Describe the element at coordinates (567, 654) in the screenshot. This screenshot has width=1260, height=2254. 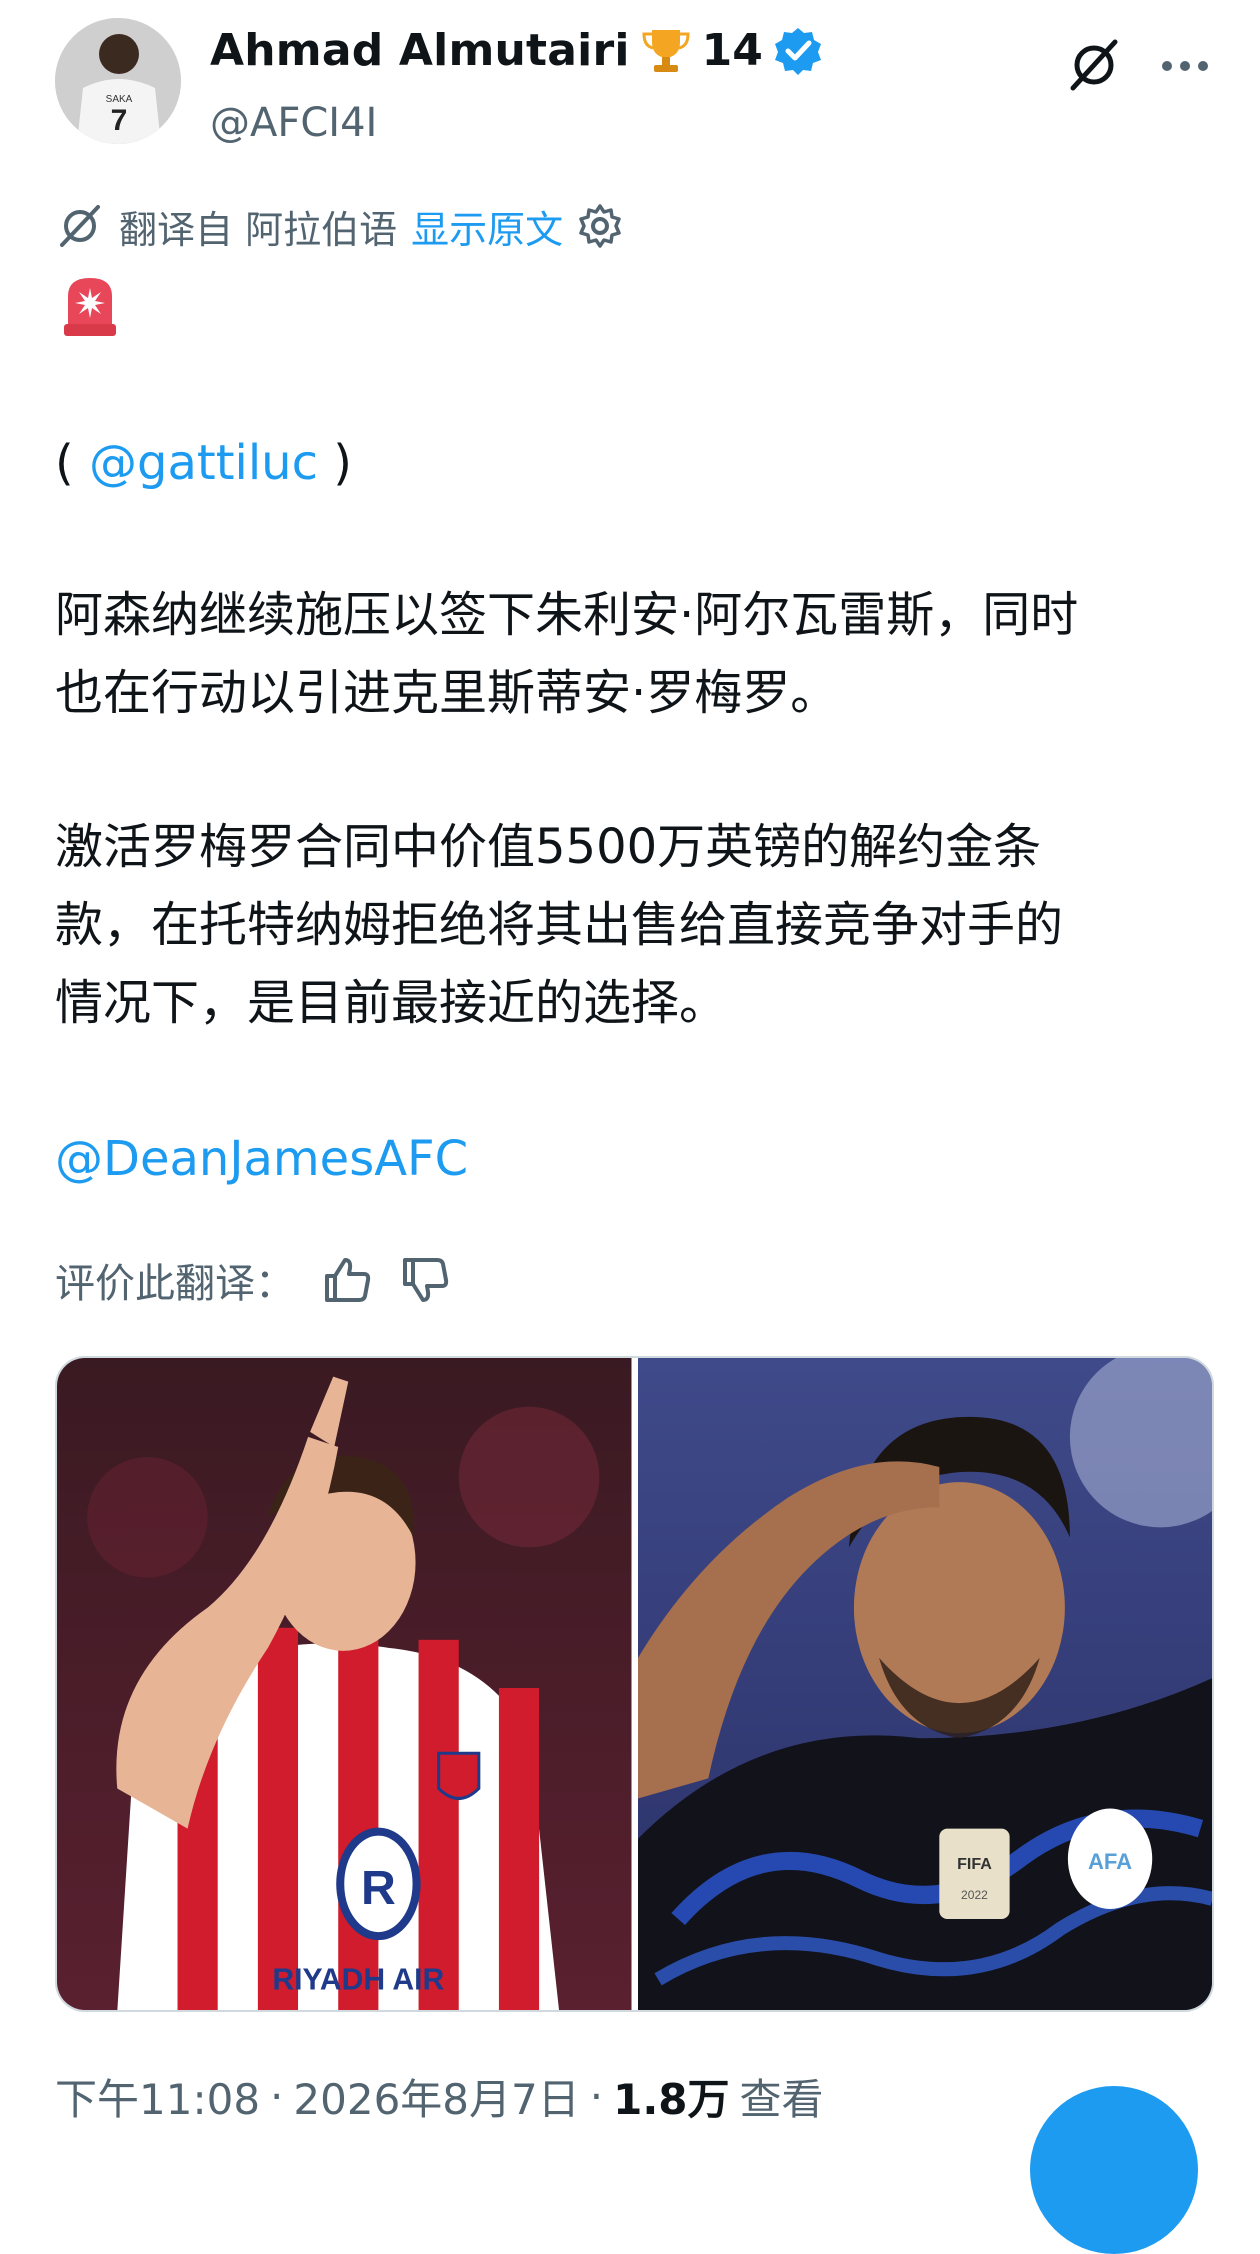
I see `paragraph-1: 阿森纳继续施压以签下朱利安·阿尔瓦雷斯，同时 也在行动以引进克里斯蒂安·罗梅罗。` at that location.